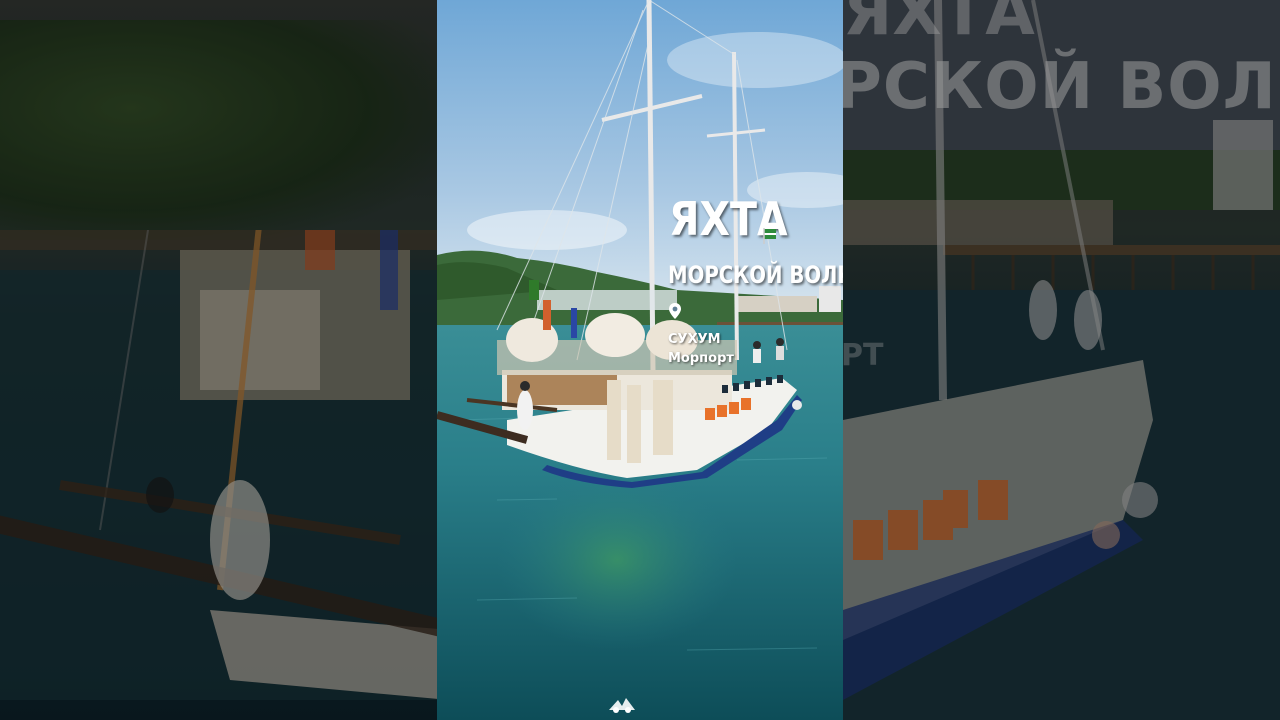  What do you see at coordinates (694, 339) in the screenshot?
I see `location-city: СУХУМ` at bounding box center [694, 339].